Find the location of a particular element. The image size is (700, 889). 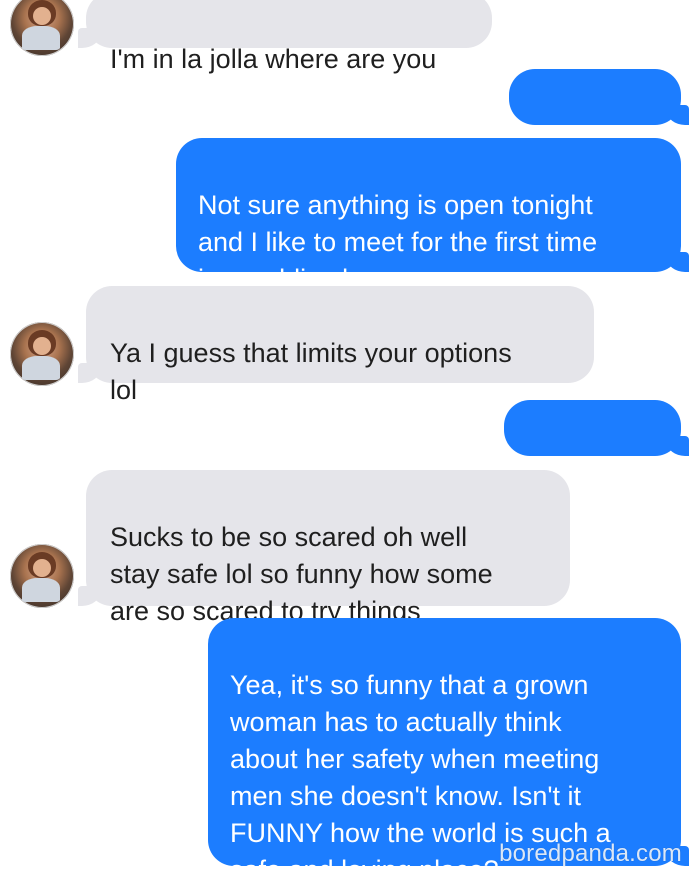

incoming-message-2: Ya I guess that limits your options lol is located at coordinates (336, 345).